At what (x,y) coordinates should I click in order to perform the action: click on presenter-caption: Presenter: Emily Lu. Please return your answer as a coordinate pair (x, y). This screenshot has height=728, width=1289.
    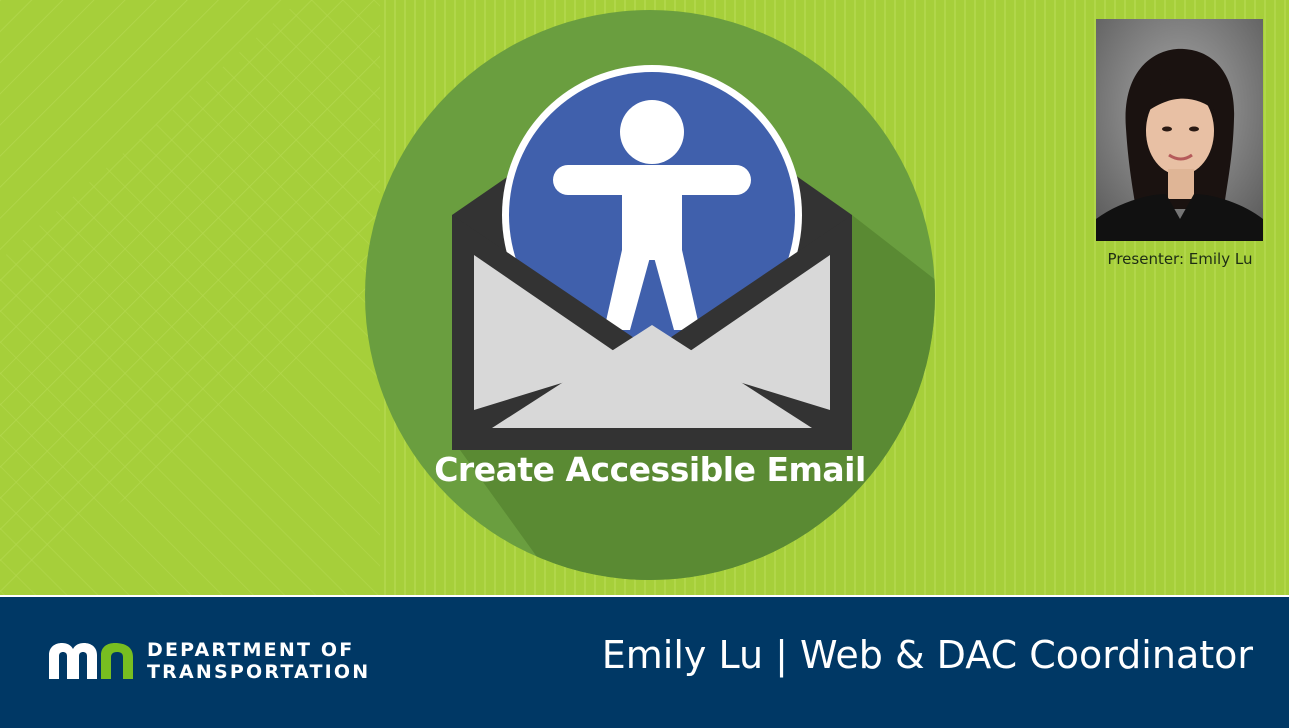
    Looking at the image, I should click on (1180, 259).